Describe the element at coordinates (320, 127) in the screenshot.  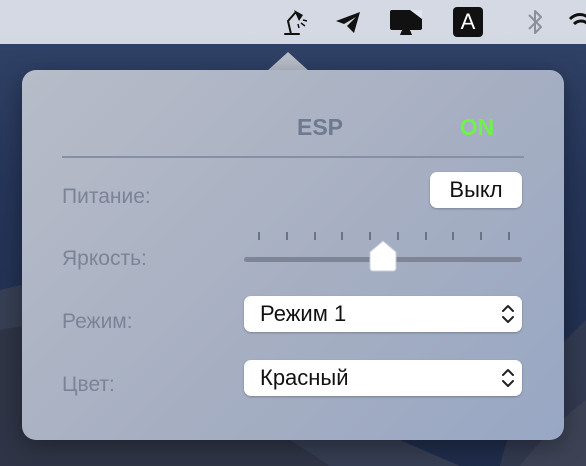
I see `device-name: ESP` at that location.